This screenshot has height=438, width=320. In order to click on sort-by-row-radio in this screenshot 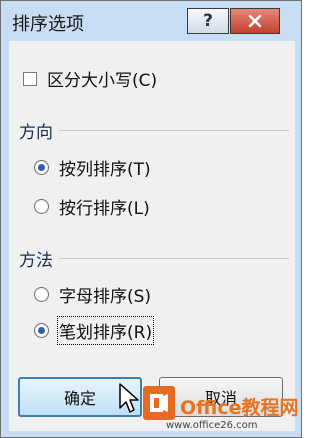, I will do `click(41, 206)`.